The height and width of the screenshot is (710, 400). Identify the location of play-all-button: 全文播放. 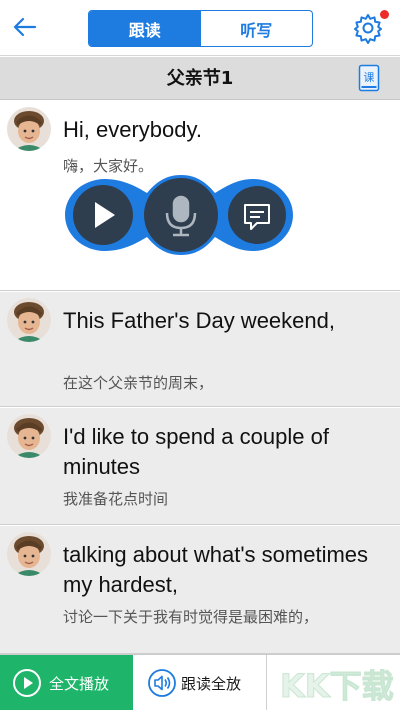
(66, 682).